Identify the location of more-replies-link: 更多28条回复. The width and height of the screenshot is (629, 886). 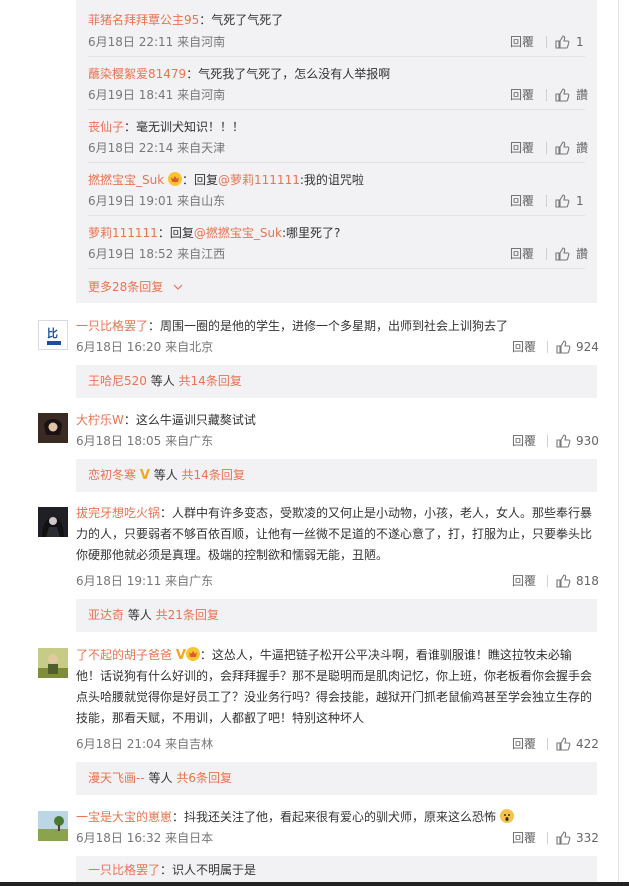
(135, 287).